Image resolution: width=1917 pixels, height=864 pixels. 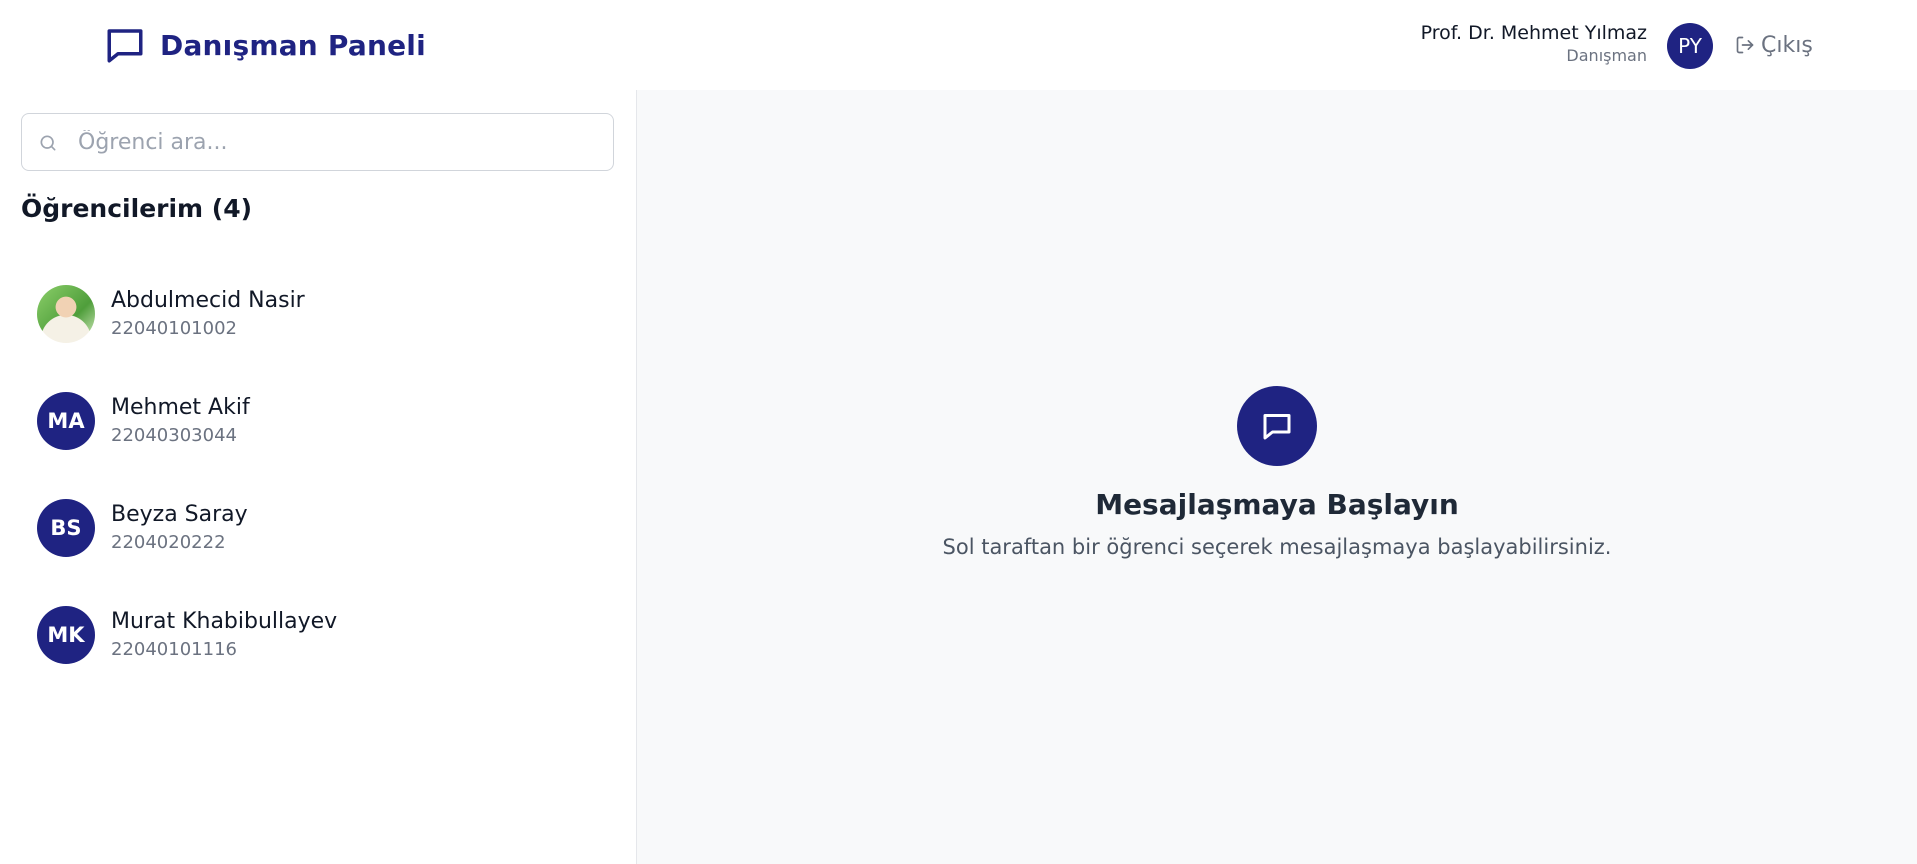 What do you see at coordinates (174, 435) in the screenshot?
I see `student-id: 22040303044` at bounding box center [174, 435].